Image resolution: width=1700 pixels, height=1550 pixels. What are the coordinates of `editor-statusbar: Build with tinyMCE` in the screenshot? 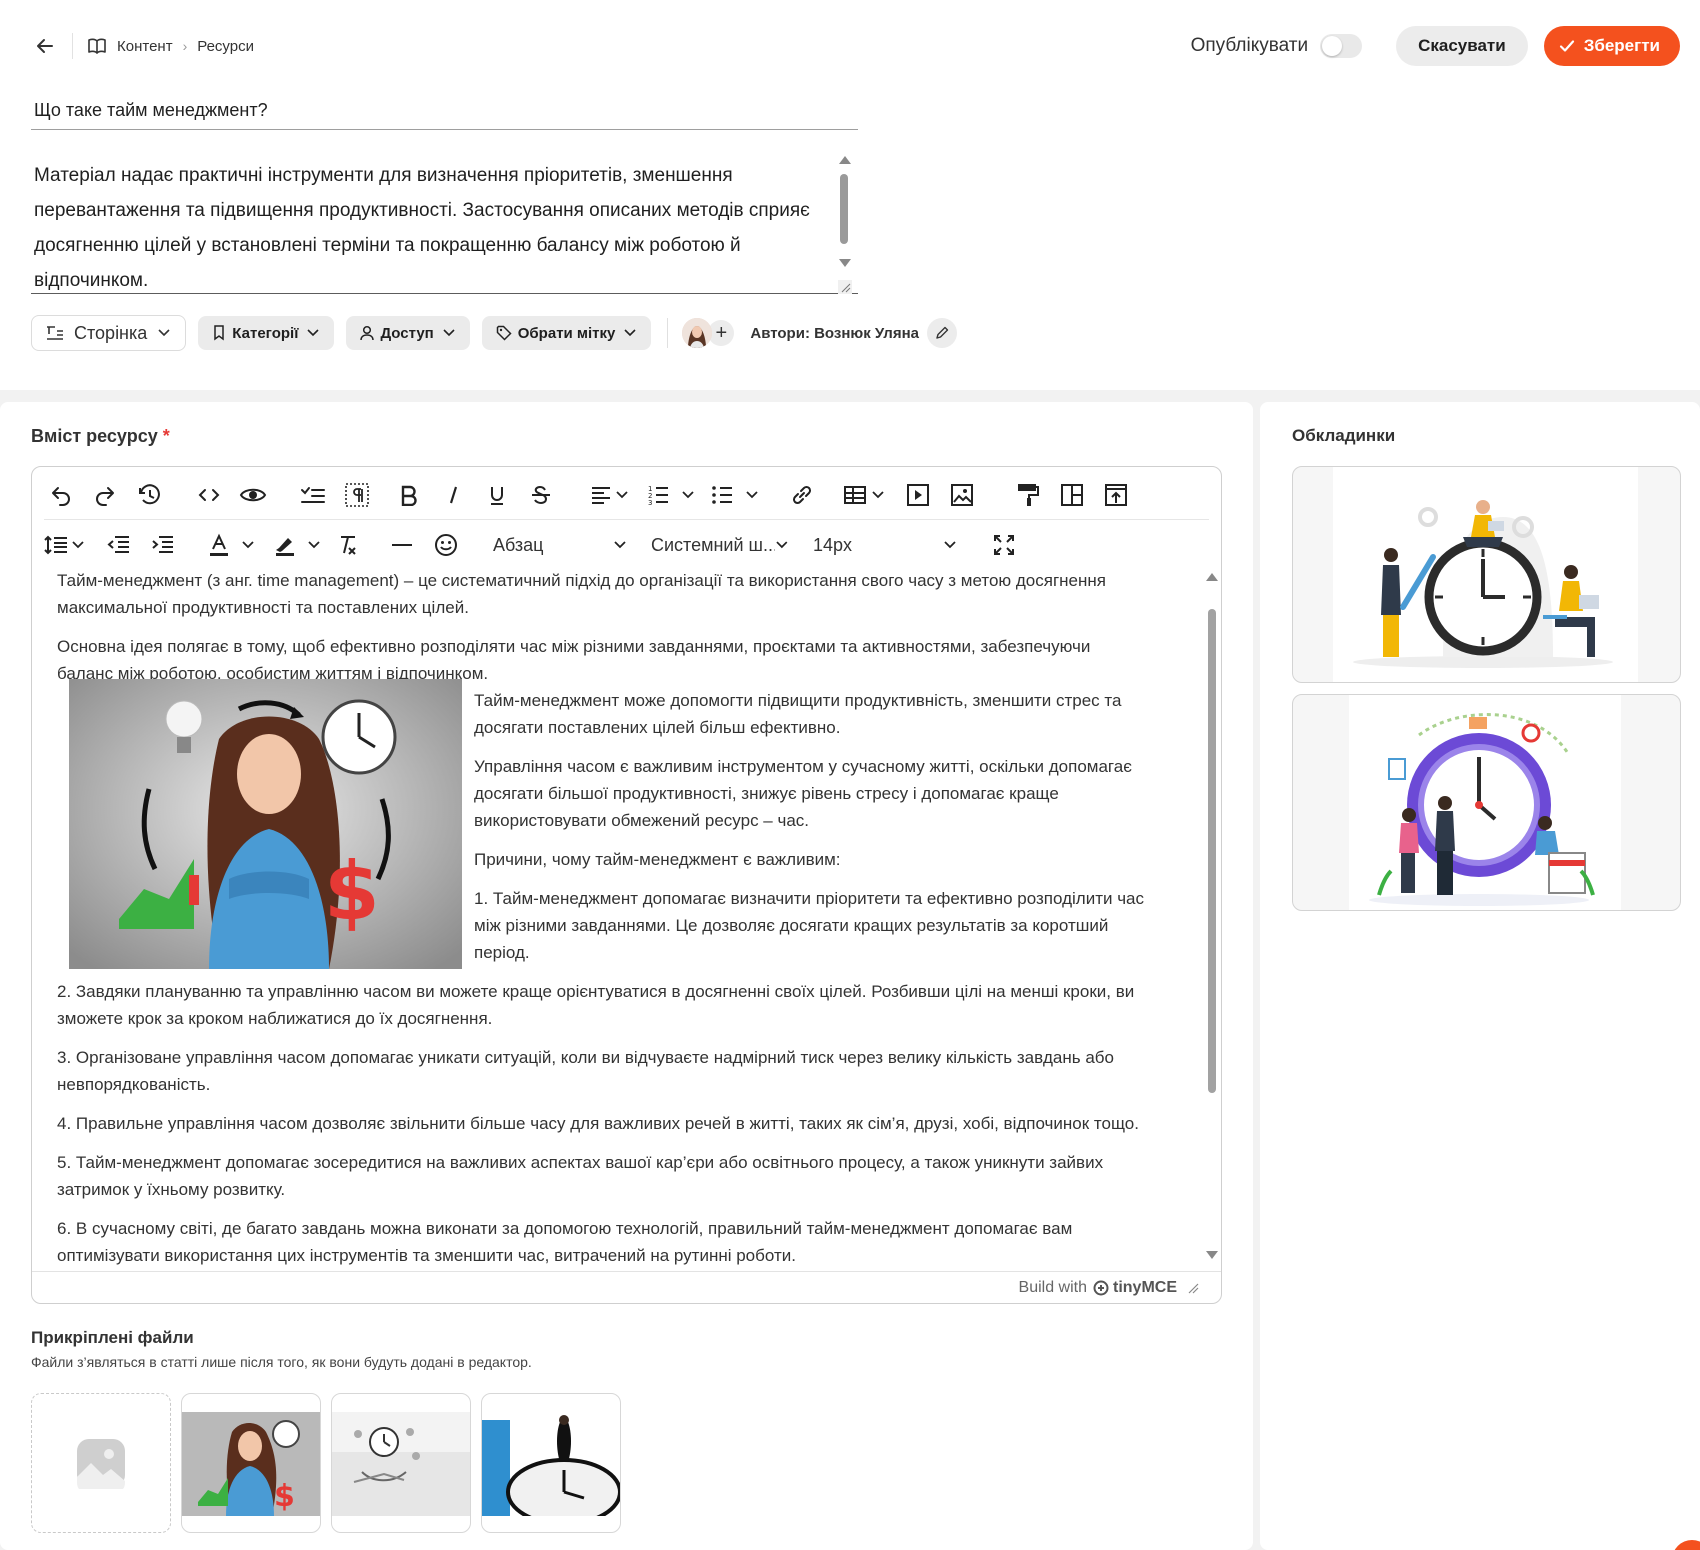 It's located at (626, 1287).